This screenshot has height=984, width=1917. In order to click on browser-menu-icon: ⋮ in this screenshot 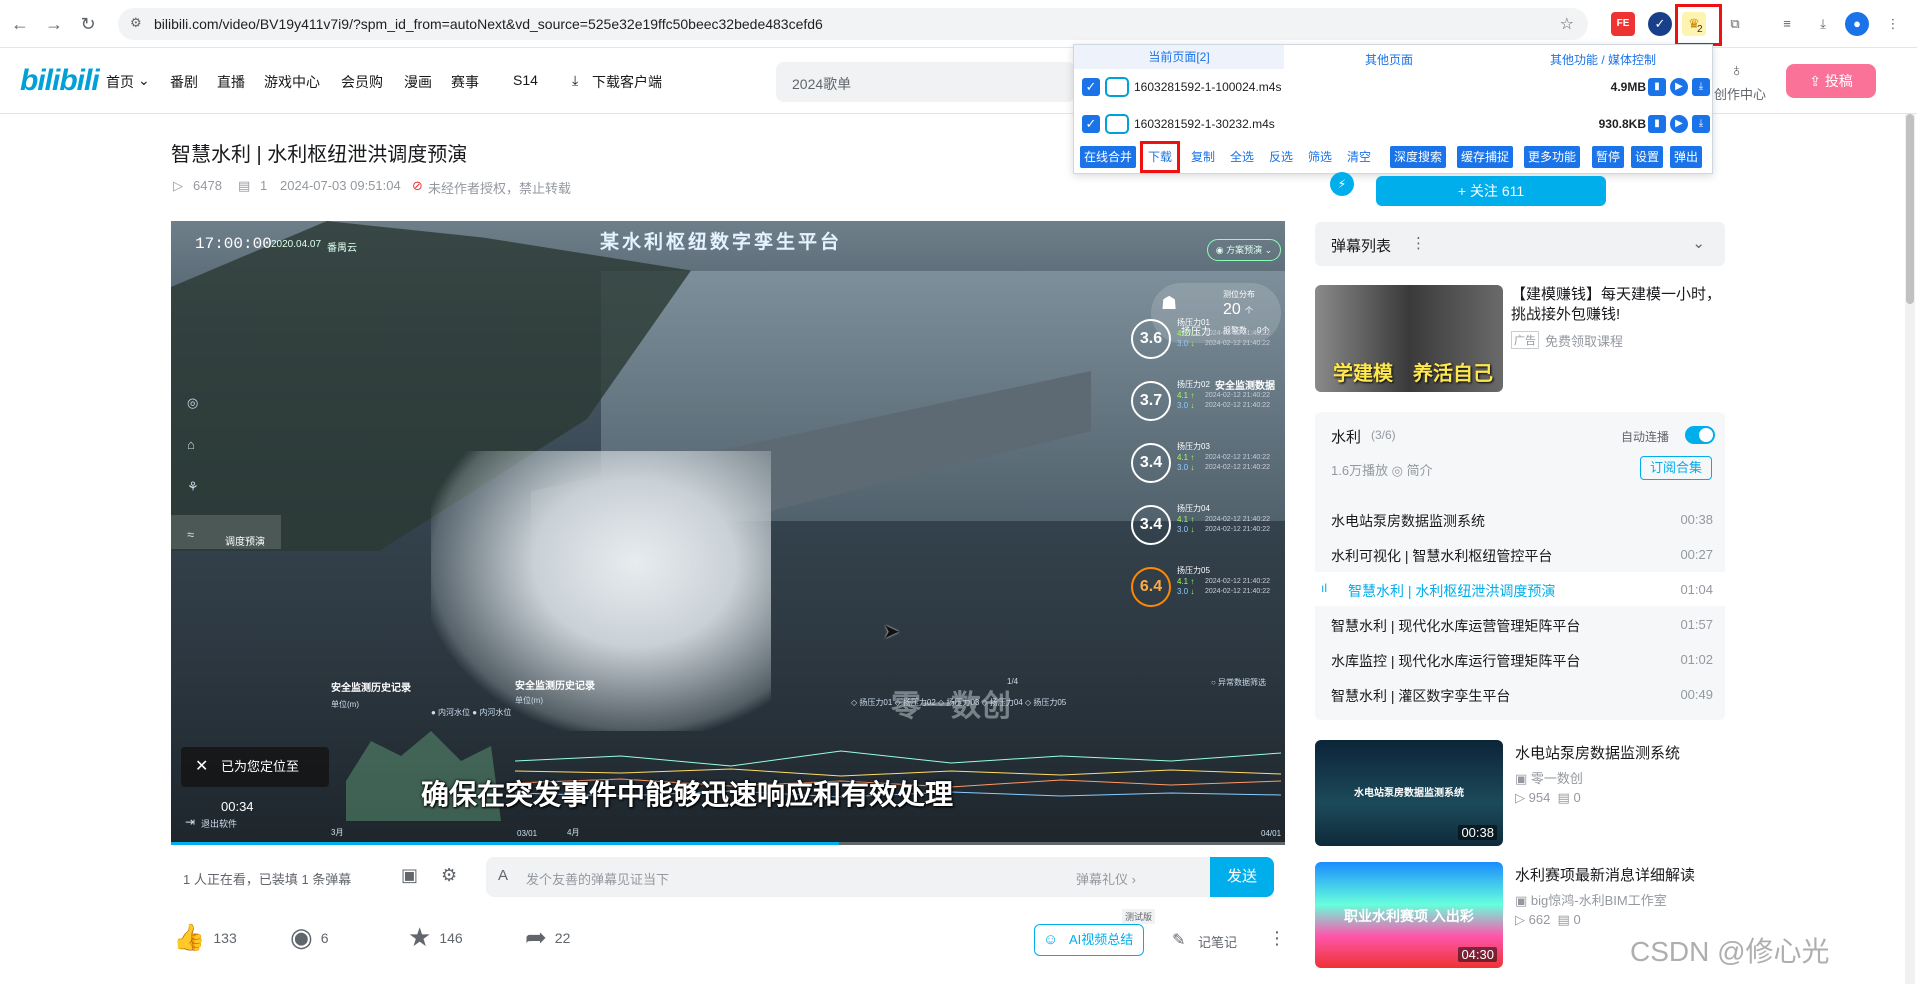, I will do `click(1893, 24)`.